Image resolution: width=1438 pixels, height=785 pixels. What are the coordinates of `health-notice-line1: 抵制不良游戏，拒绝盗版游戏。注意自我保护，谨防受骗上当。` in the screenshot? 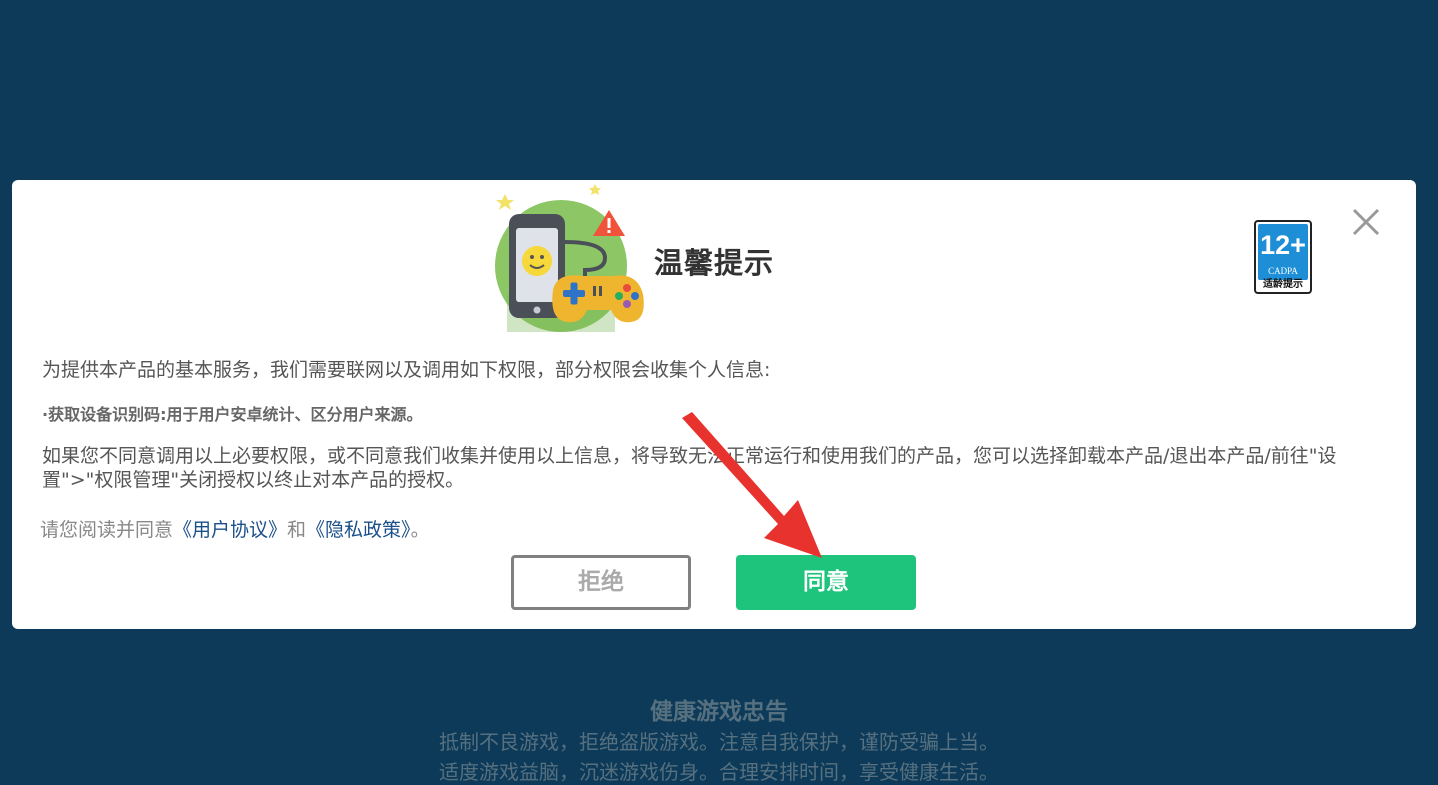 It's located at (719, 742).